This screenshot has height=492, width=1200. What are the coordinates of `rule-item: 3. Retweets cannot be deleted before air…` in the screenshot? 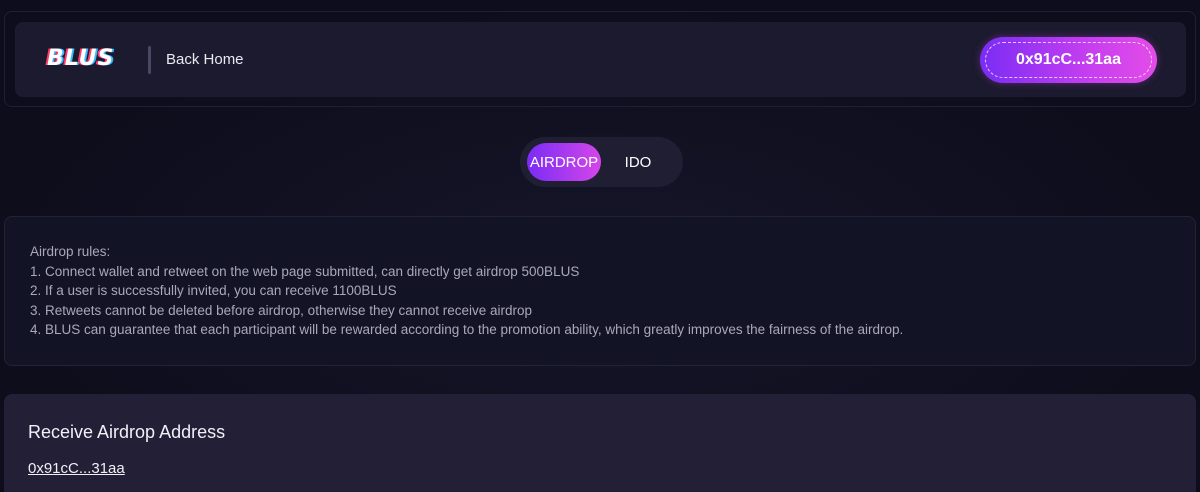 It's located at (281, 310).